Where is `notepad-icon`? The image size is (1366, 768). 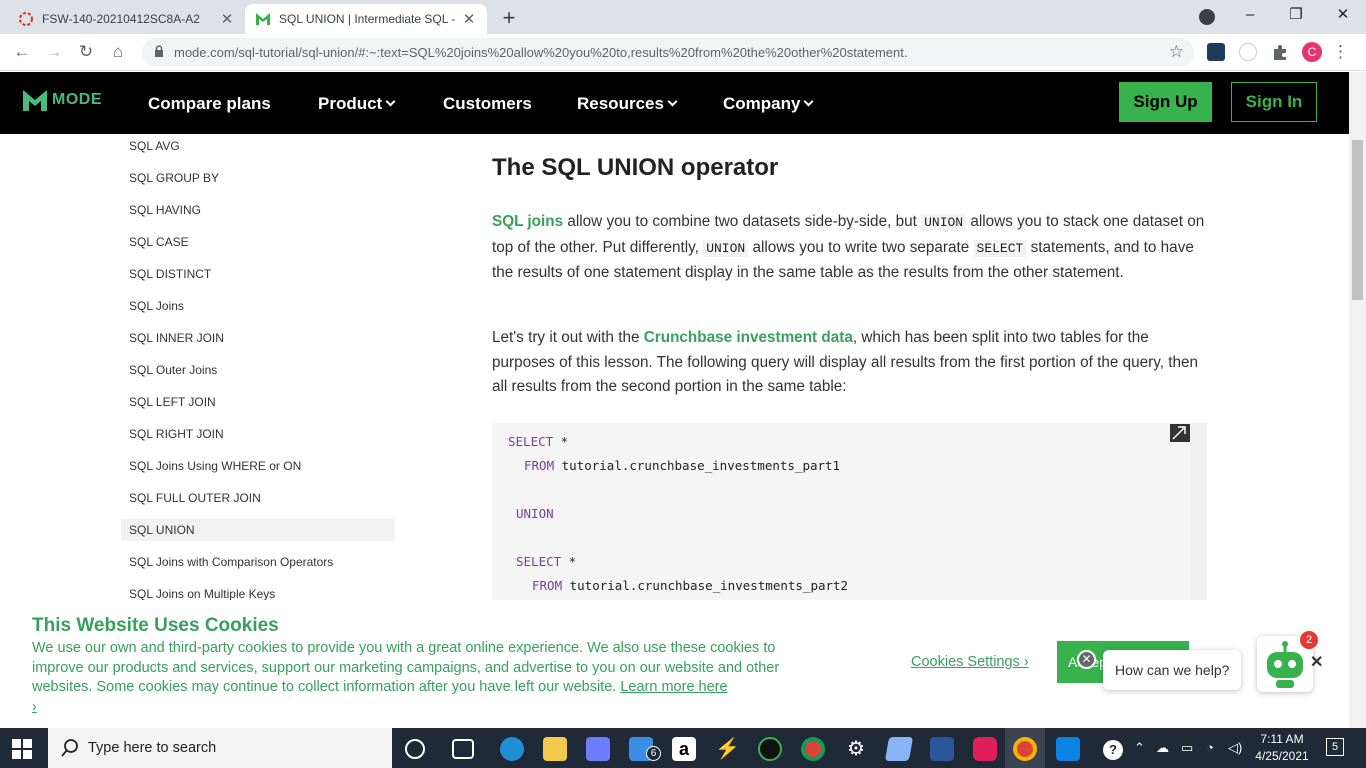 notepad-icon is located at coordinates (899, 749).